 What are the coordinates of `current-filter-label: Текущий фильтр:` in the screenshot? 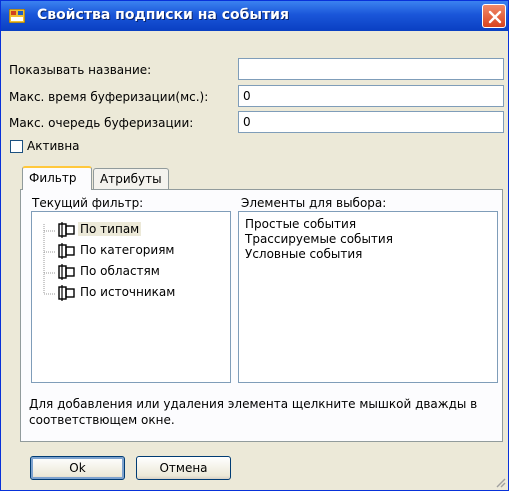 It's located at (88, 203).